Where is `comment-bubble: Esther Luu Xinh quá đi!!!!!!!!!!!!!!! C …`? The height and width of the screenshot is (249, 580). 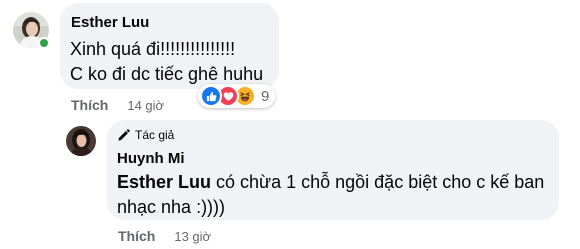 comment-bubble: Esther Luu Xinh quá đi!!!!!!!!!!!!!!! C … is located at coordinates (169, 46).